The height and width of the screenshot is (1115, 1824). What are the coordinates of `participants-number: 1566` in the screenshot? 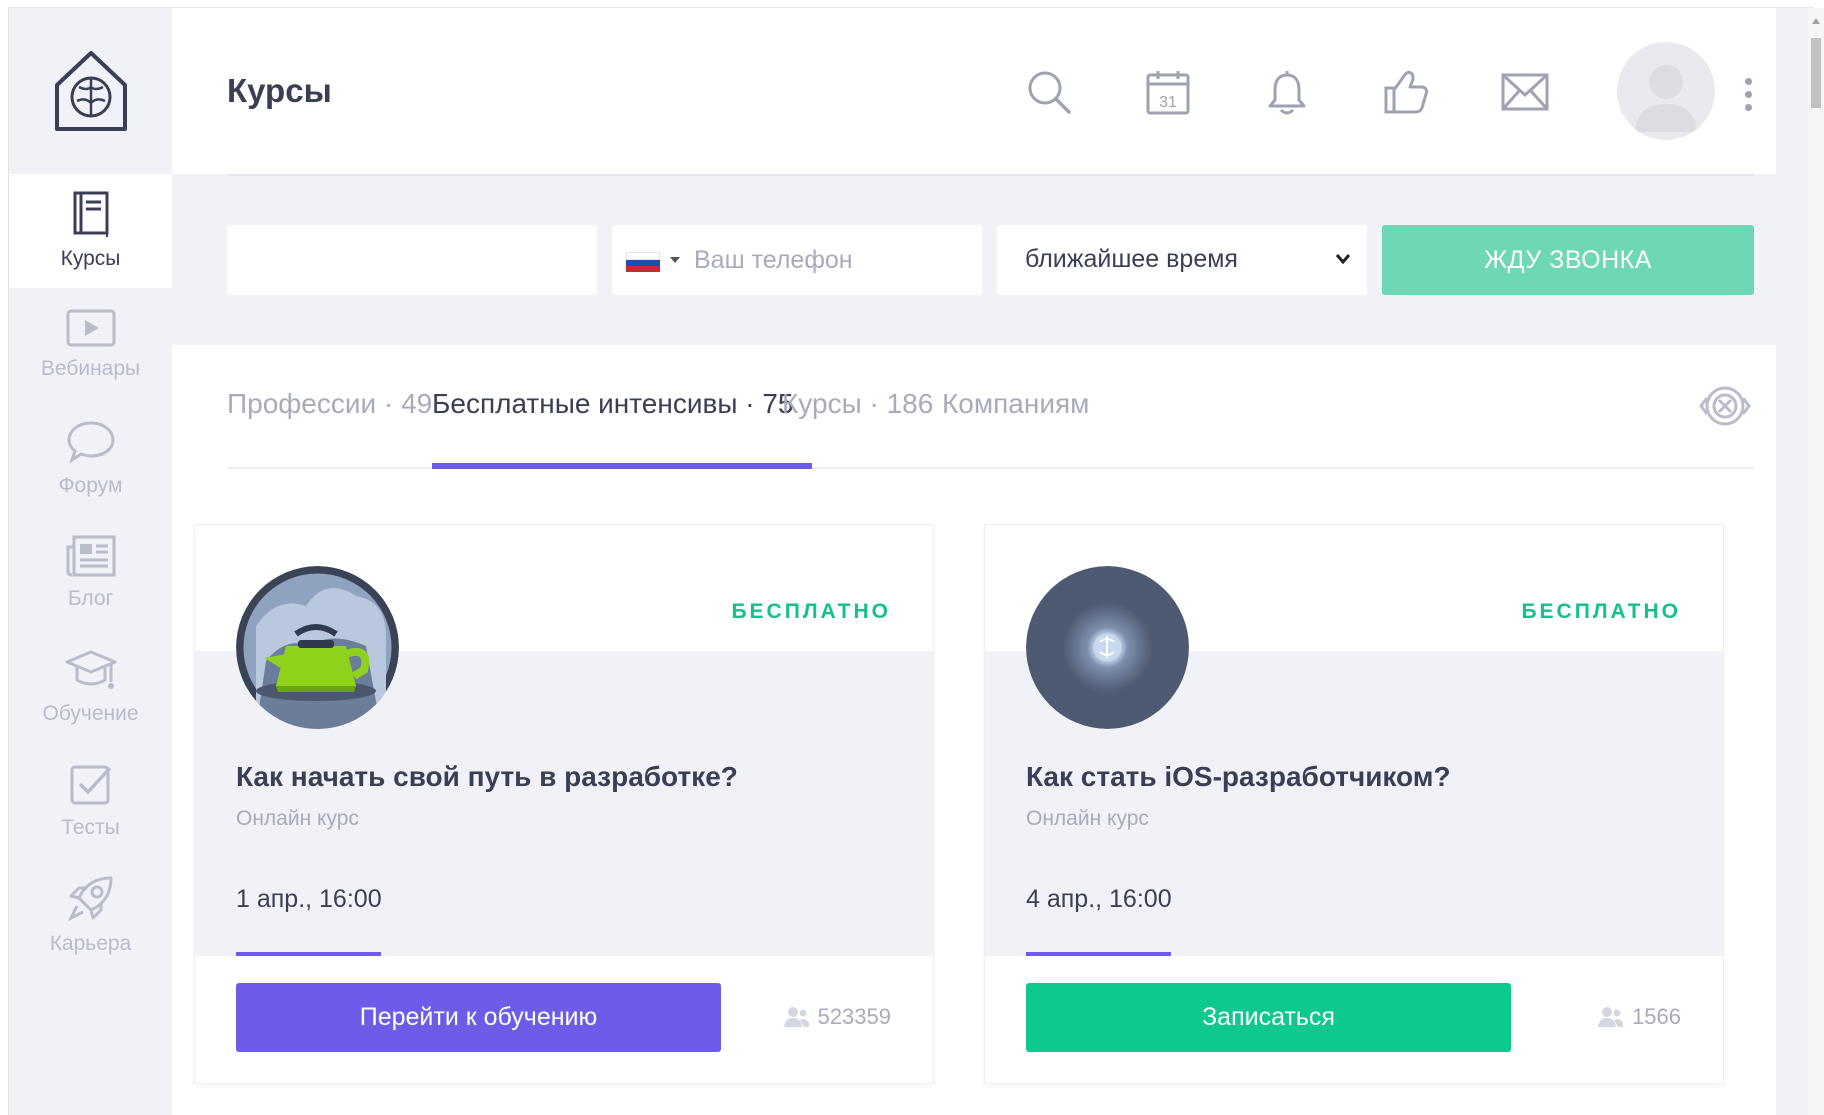 It's located at (1656, 1016).